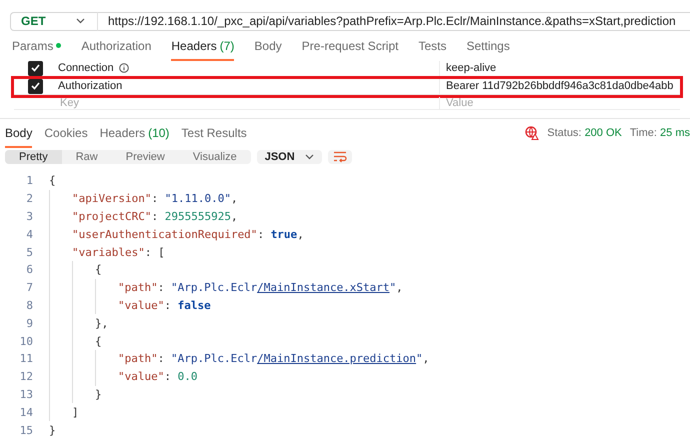  What do you see at coordinates (29, 287) in the screenshot?
I see `line-number: 7` at bounding box center [29, 287].